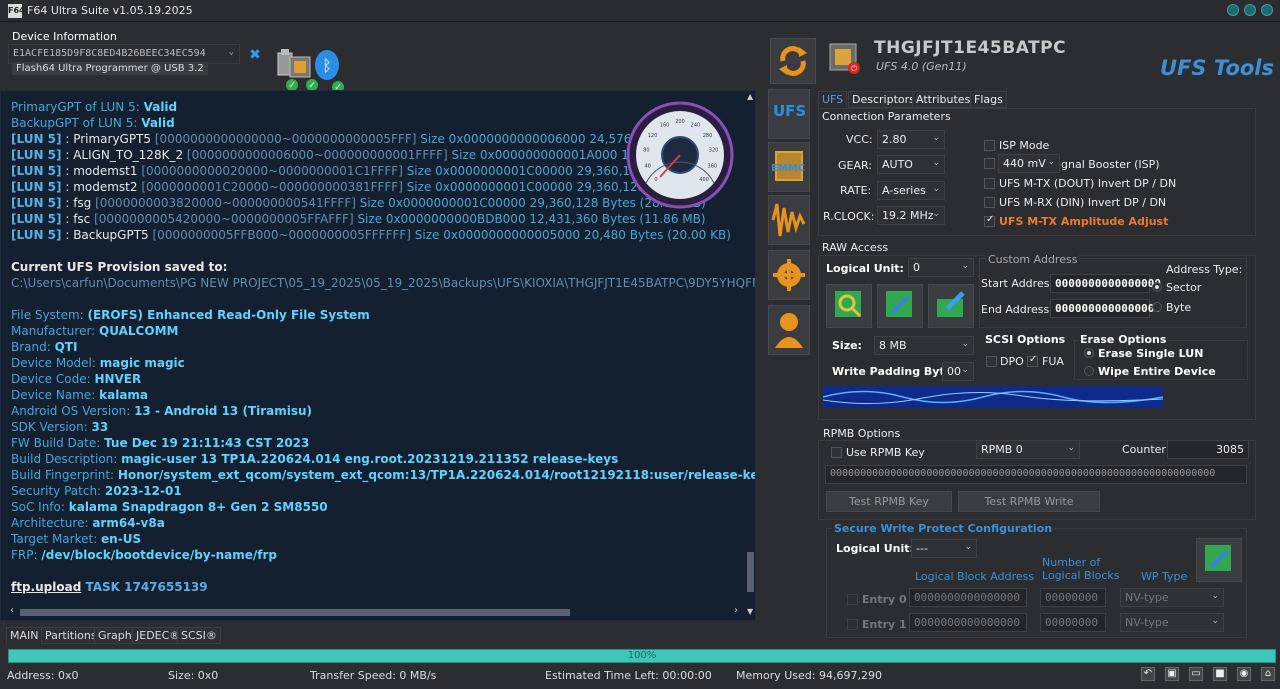 This screenshot has height=689, width=1280. Describe the element at coordinates (789, 275) in the screenshot. I see `settings-button` at that location.